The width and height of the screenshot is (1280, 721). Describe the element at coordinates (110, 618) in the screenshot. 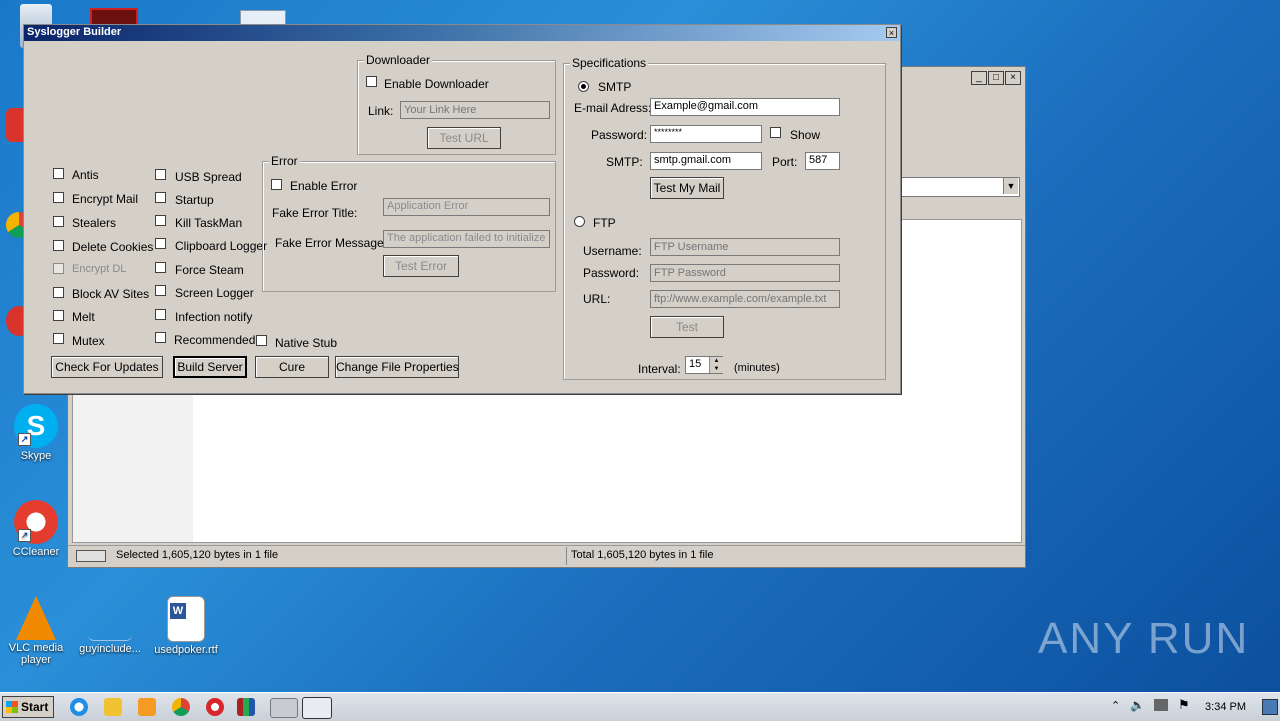

I see `blank-file-icon` at that location.